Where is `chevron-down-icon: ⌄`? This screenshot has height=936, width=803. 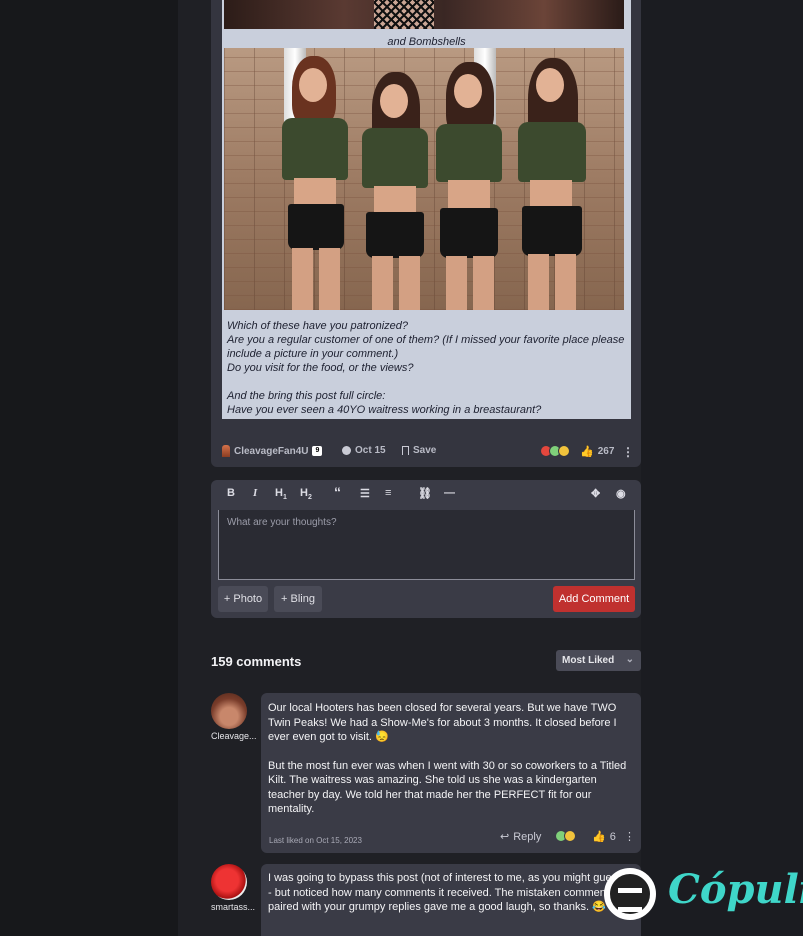 chevron-down-icon: ⌄ is located at coordinates (629, 659).